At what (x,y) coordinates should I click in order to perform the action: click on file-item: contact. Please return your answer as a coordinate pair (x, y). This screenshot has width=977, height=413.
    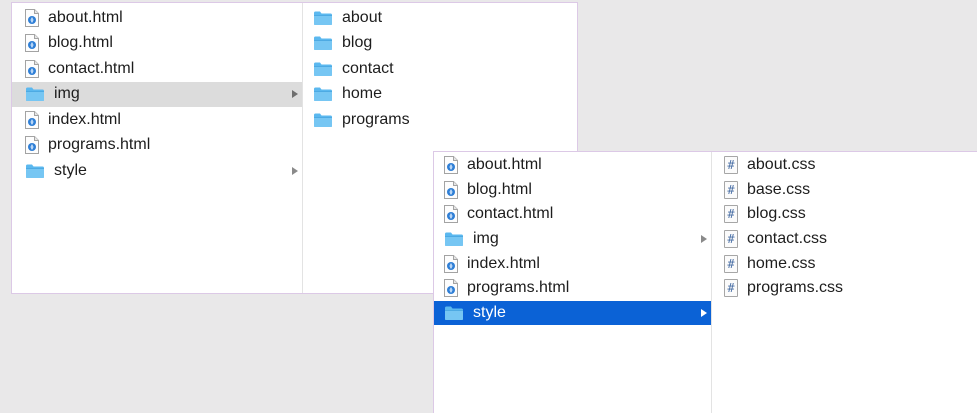
    Looking at the image, I should click on (440, 69).